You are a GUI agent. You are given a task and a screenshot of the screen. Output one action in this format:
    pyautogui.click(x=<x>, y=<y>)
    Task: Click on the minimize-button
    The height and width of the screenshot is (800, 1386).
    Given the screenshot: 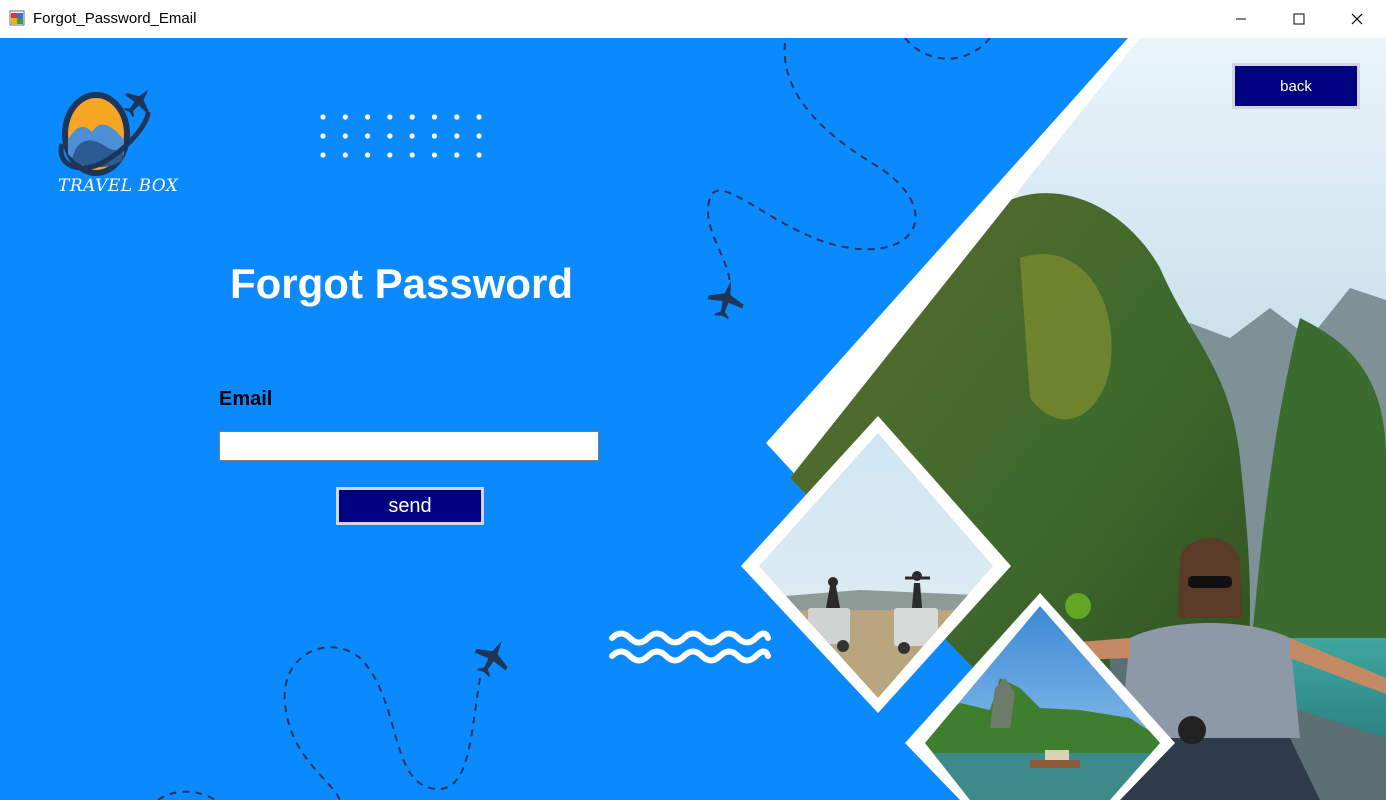 What is the action you would take?
    pyautogui.click(x=1241, y=19)
    